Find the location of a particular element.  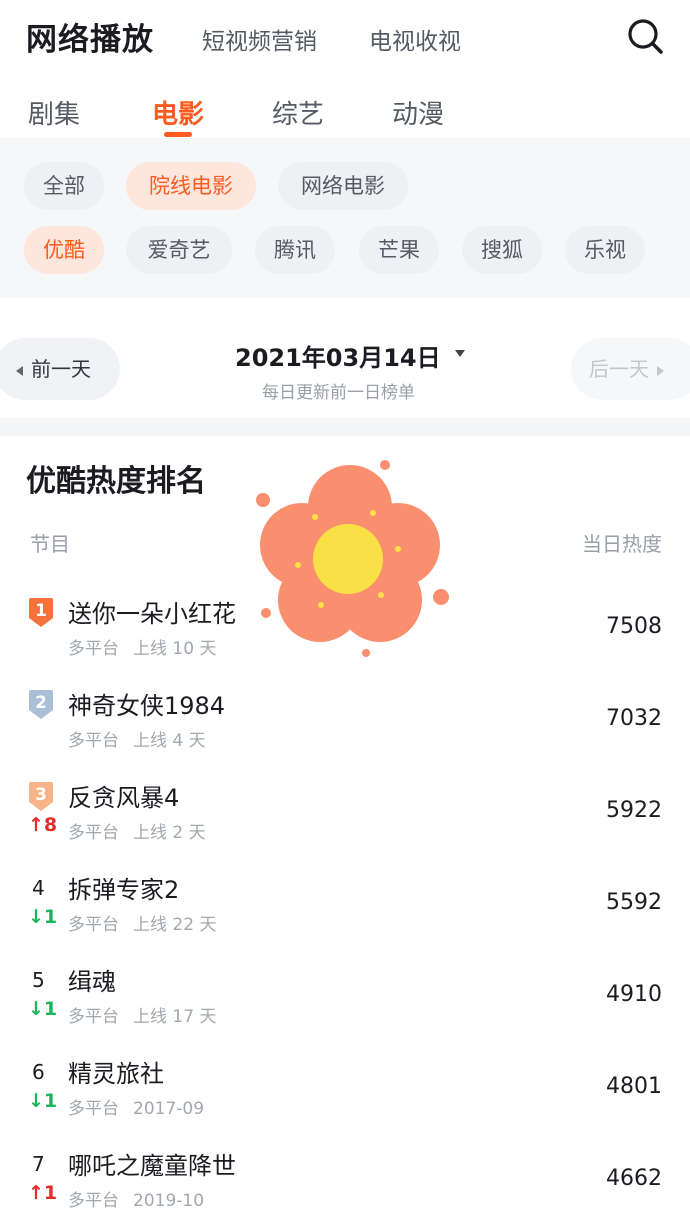

next-day-button: 后一天 is located at coordinates (630, 369).